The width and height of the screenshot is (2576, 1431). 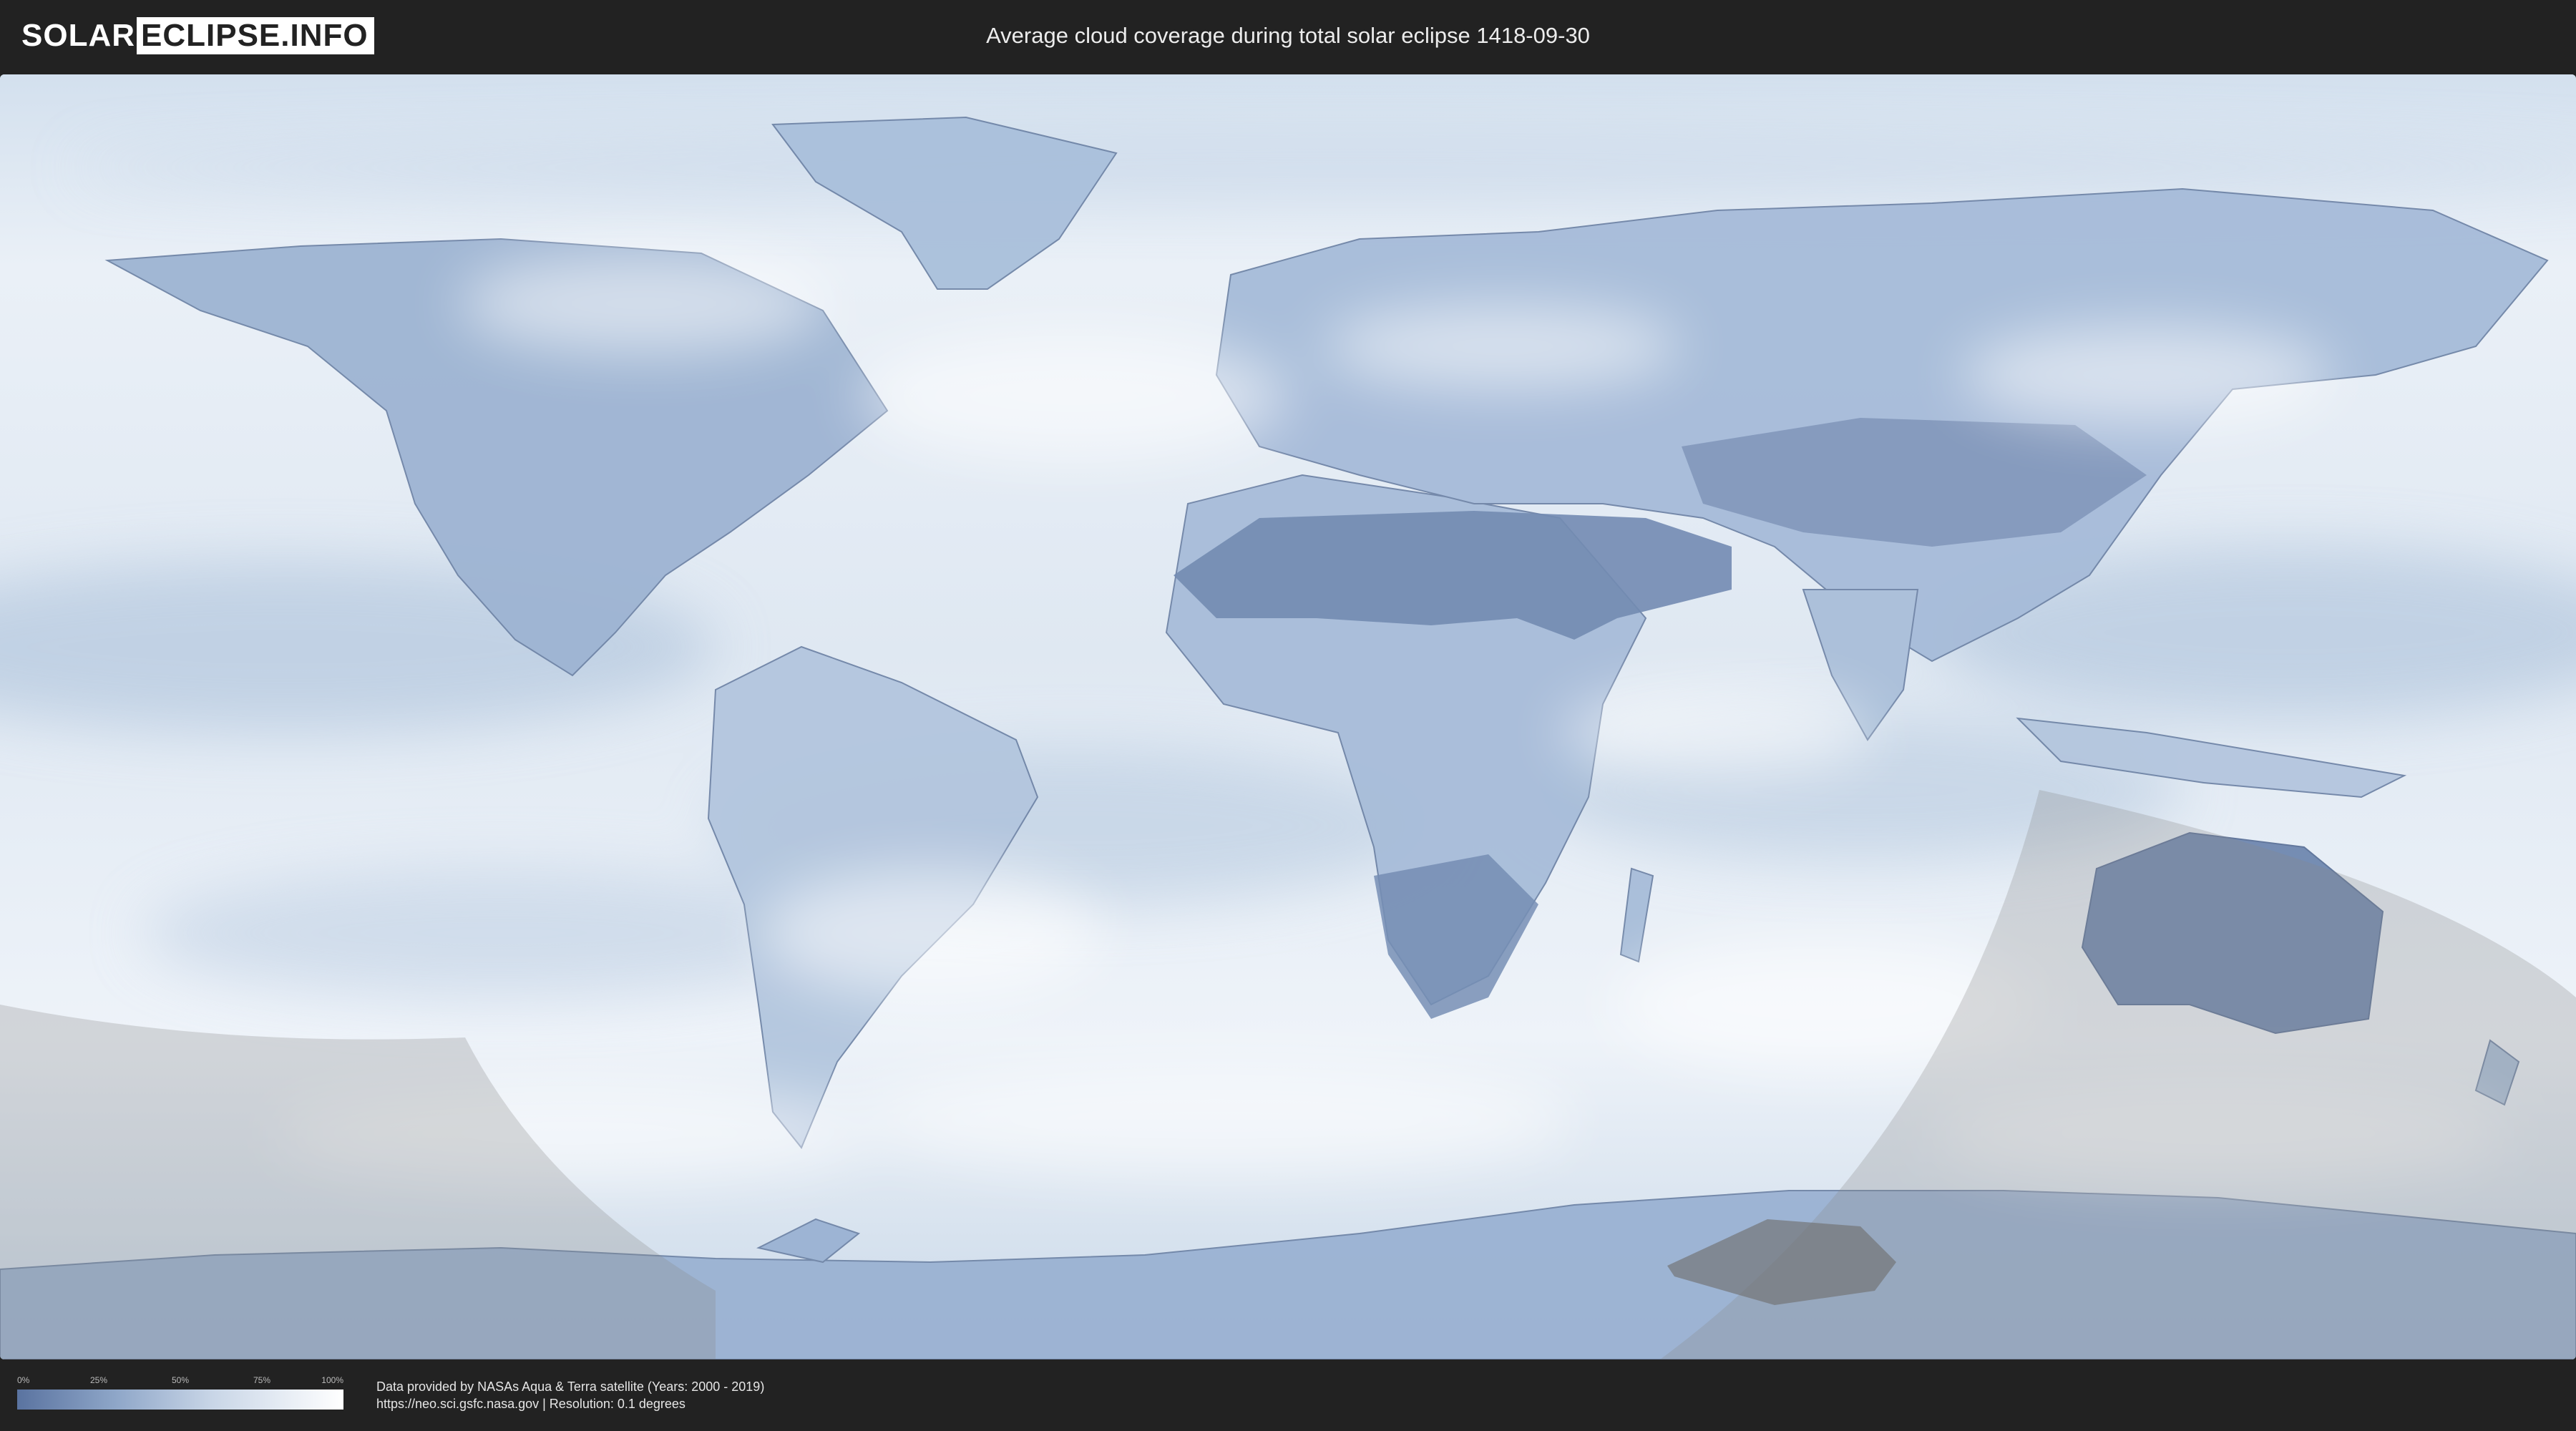 I want to click on legend-tick-50: 50%, so click(x=180, y=1380).